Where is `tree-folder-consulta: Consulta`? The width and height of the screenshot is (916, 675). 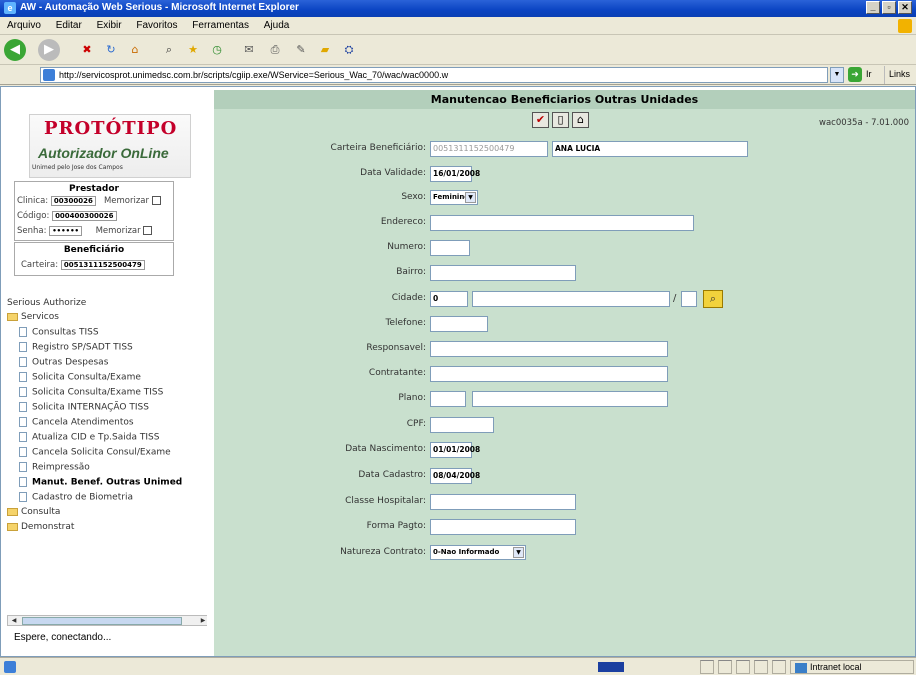
tree-folder-consulta: Consulta is located at coordinates (33, 512).